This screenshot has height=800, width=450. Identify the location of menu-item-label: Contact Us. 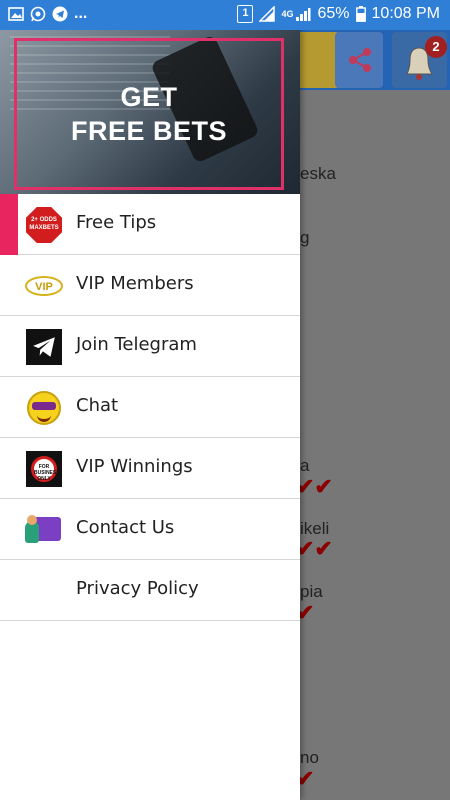
(125, 527).